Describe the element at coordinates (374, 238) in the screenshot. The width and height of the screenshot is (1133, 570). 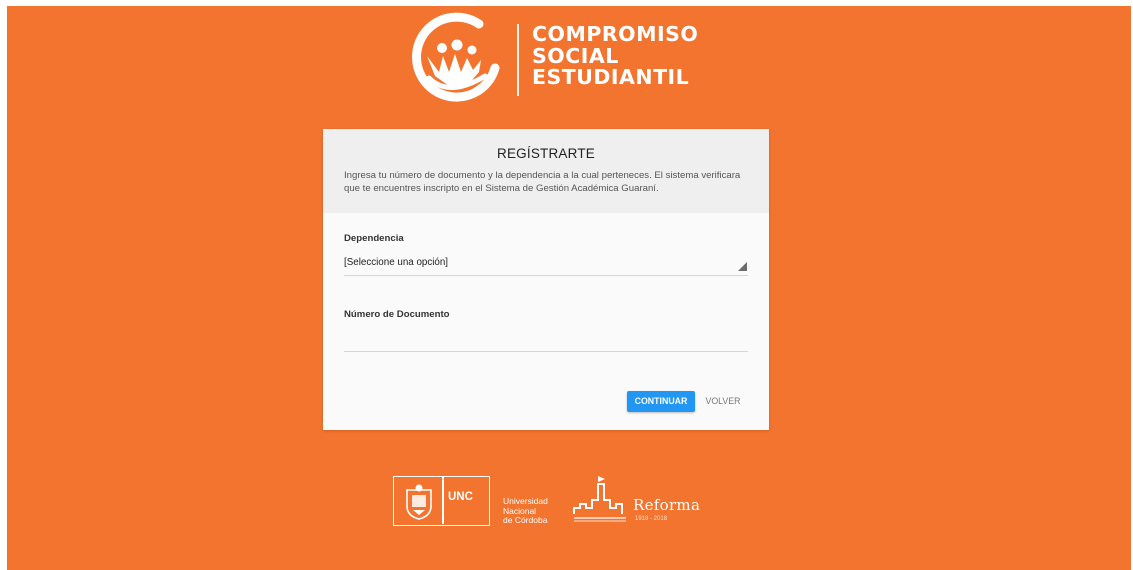
I see `dependencia-label: Dependencia` at that location.